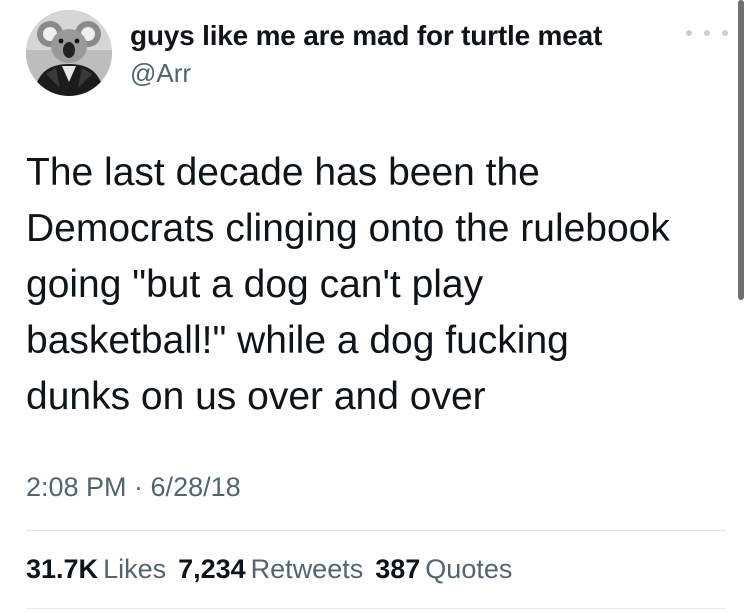 Image resolution: width=750 pixels, height=614 pixels. What do you see at coordinates (366, 36) in the screenshot?
I see `display-name: guys like me are mad for turtle meat` at bounding box center [366, 36].